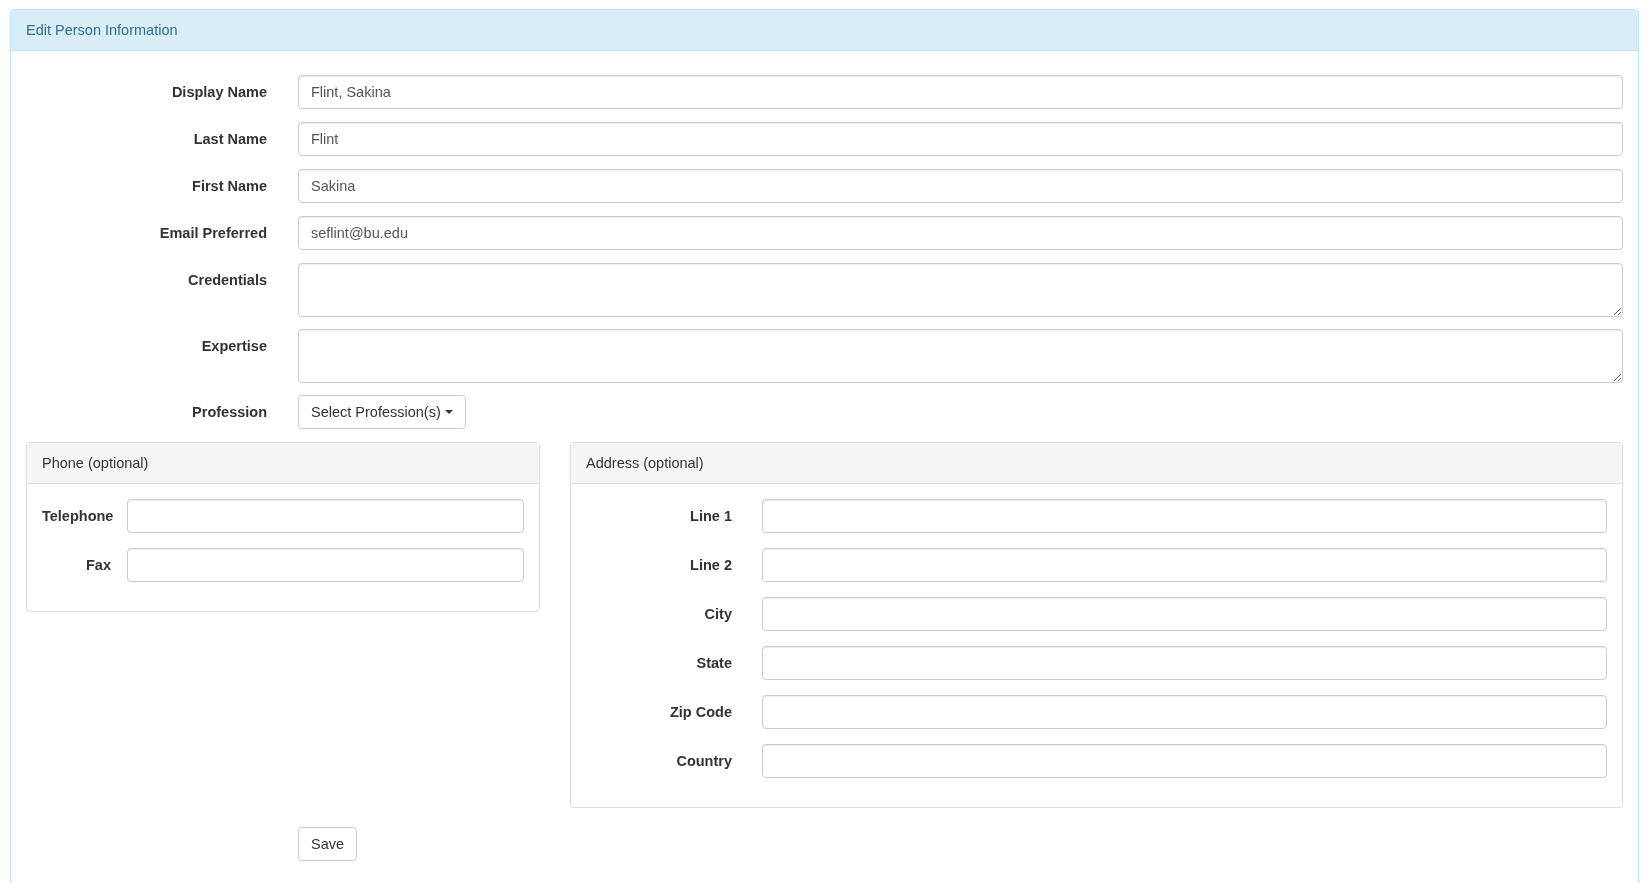 The image size is (1649, 883). I want to click on field-label: Email Preferred, so click(212, 232).